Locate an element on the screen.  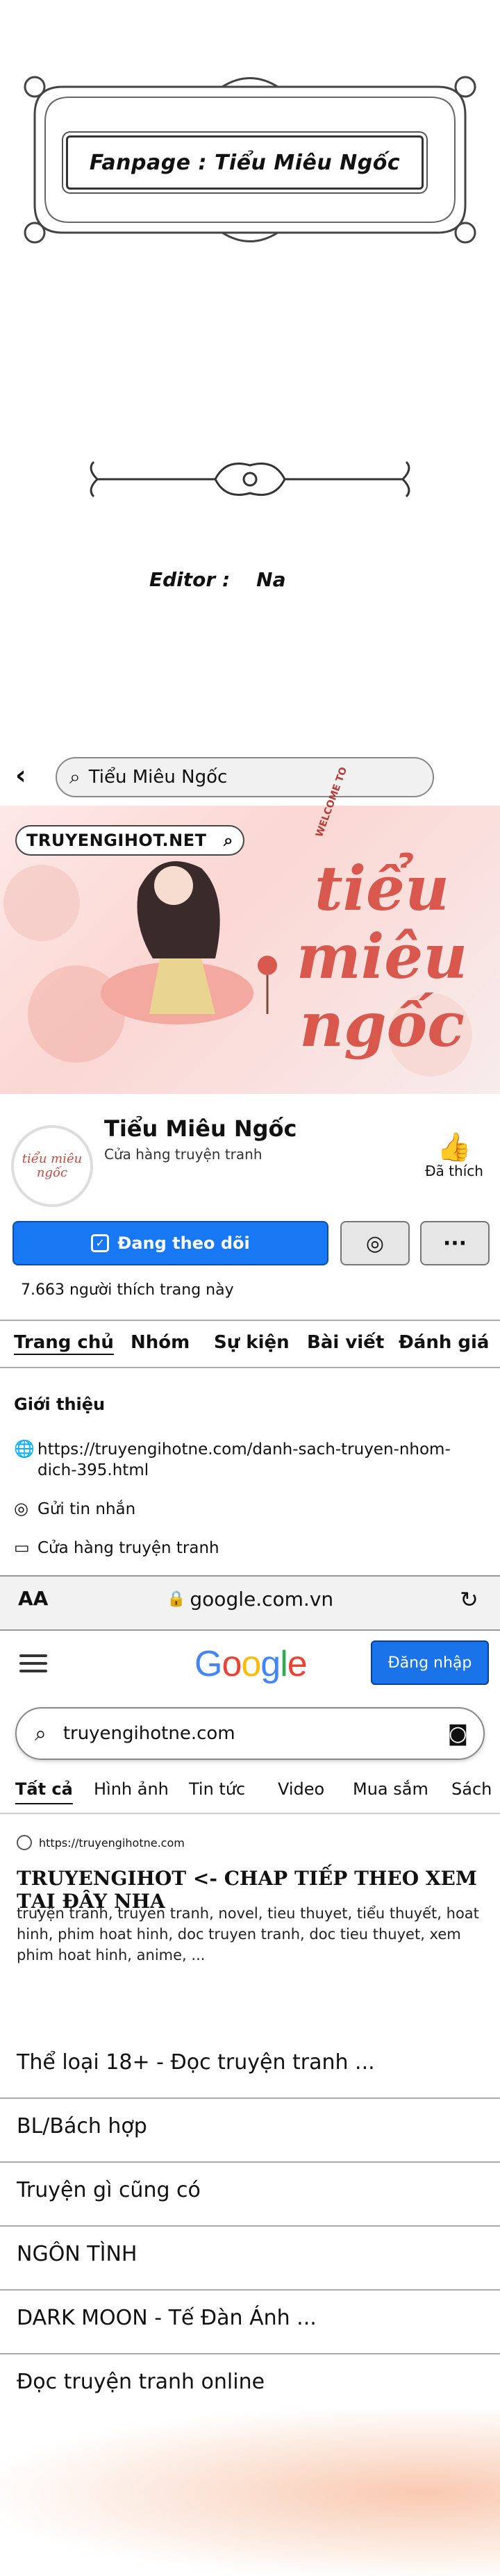
gtab-all: Tất cả is located at coordinates (44, 1789).